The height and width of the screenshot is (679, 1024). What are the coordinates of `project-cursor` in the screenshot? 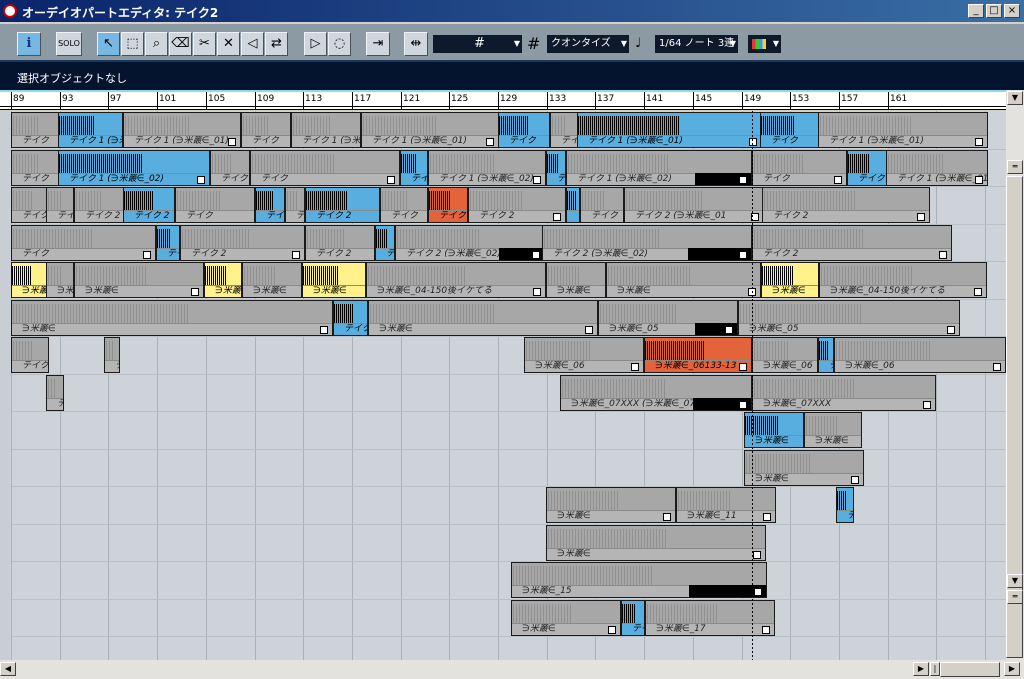 It's located at (752, 385).